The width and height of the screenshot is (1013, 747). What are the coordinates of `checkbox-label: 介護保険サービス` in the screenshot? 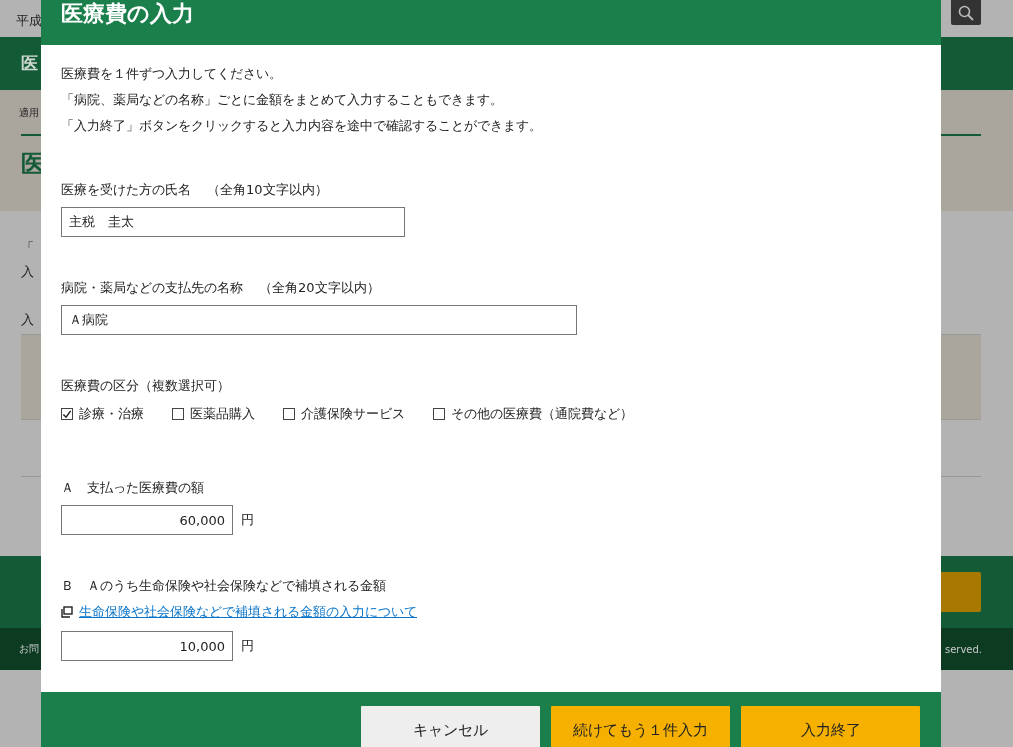 It's located at (353, 414).